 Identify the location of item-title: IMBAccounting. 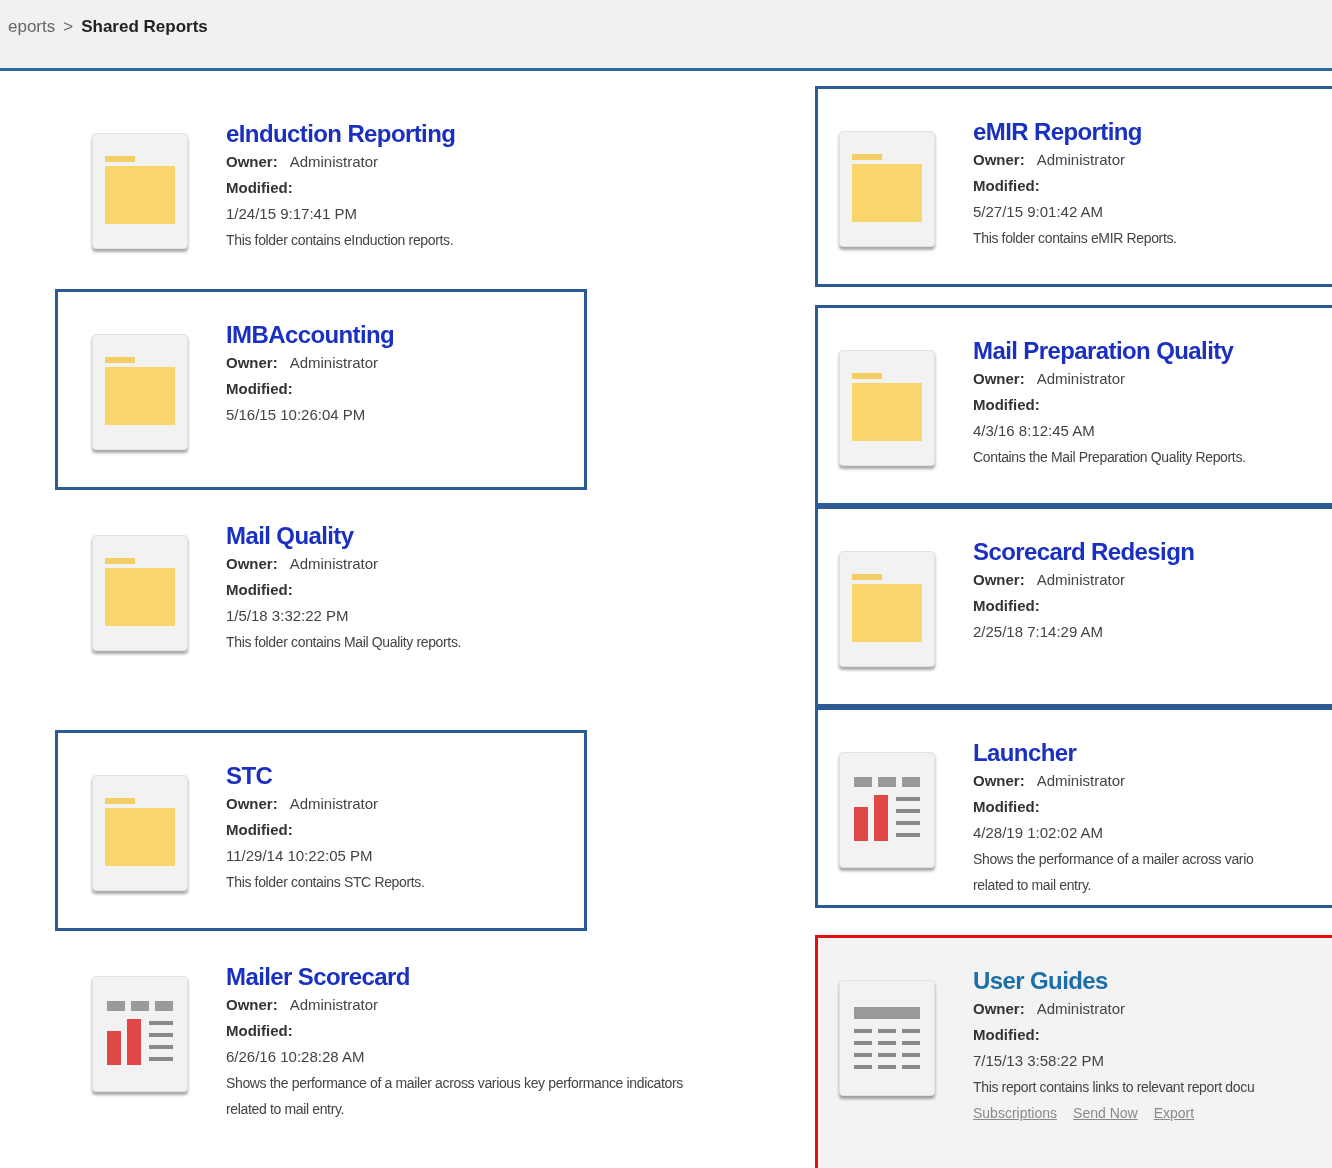
(310, 335).